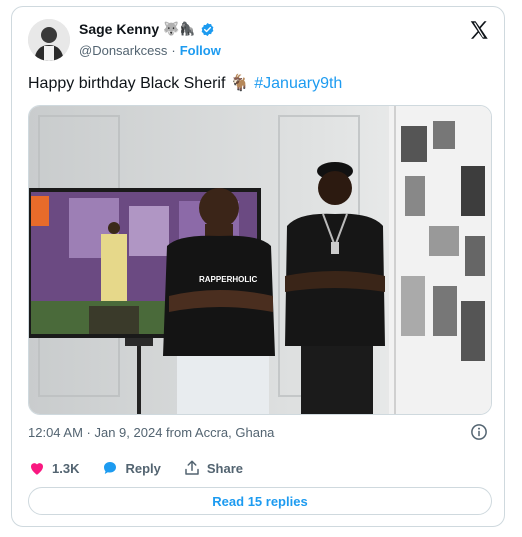  What do you see at coordinates (139, 83) in the screenshot?
I see `tweet-body: Happy birthday Black Sherif 🐐` at bounding box center [139, 83].